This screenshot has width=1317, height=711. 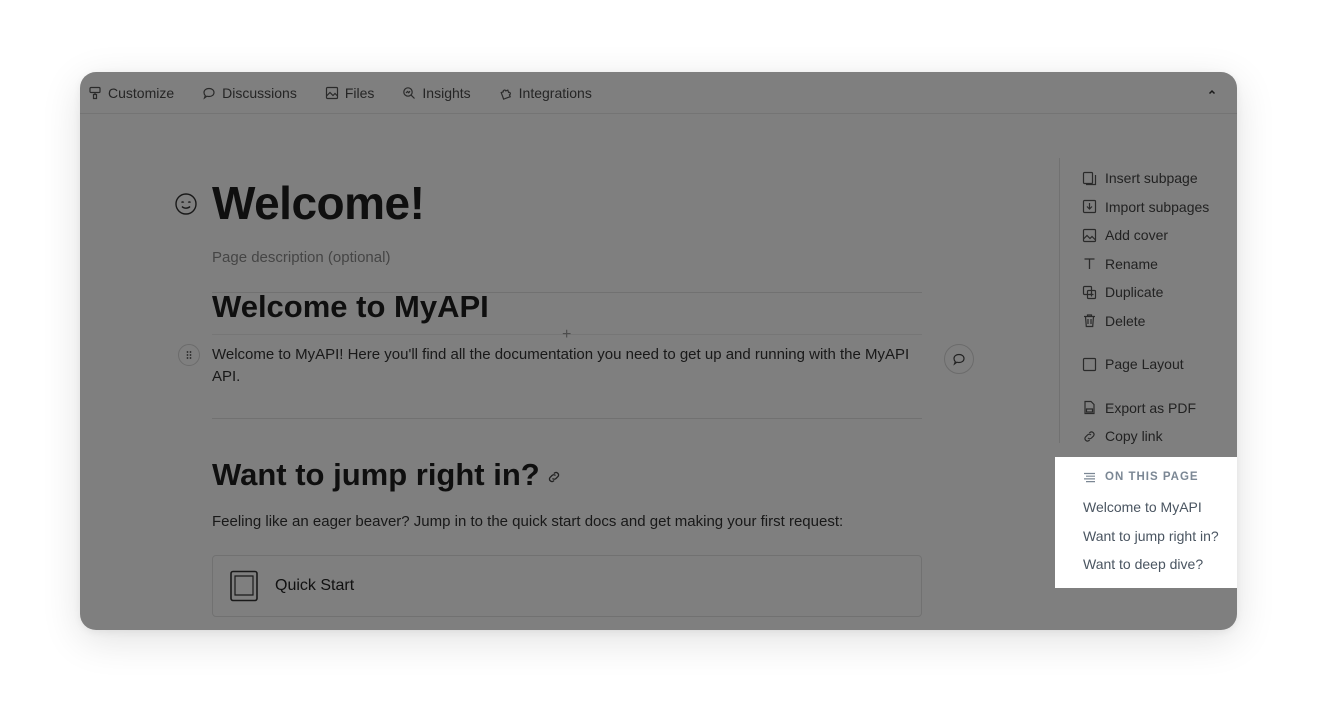 What do you see at coordinates (315, 585) in the screenshot?
I see `card-label: Quick Start` at bounding box center [315, 585].